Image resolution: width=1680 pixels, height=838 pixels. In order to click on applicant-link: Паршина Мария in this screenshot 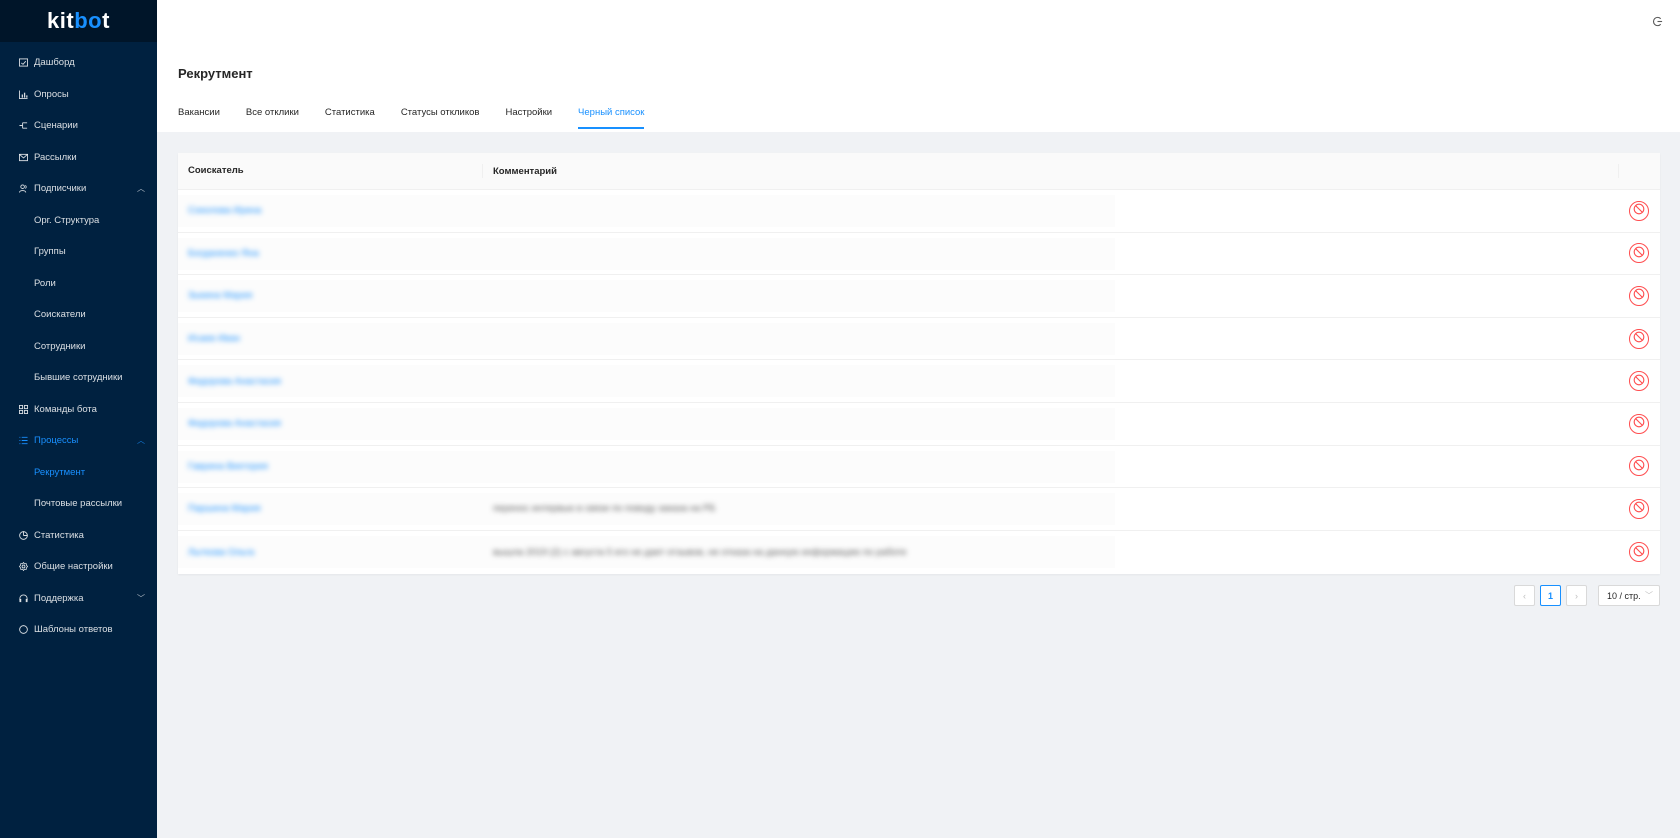, I will do `click(330, 508)`.